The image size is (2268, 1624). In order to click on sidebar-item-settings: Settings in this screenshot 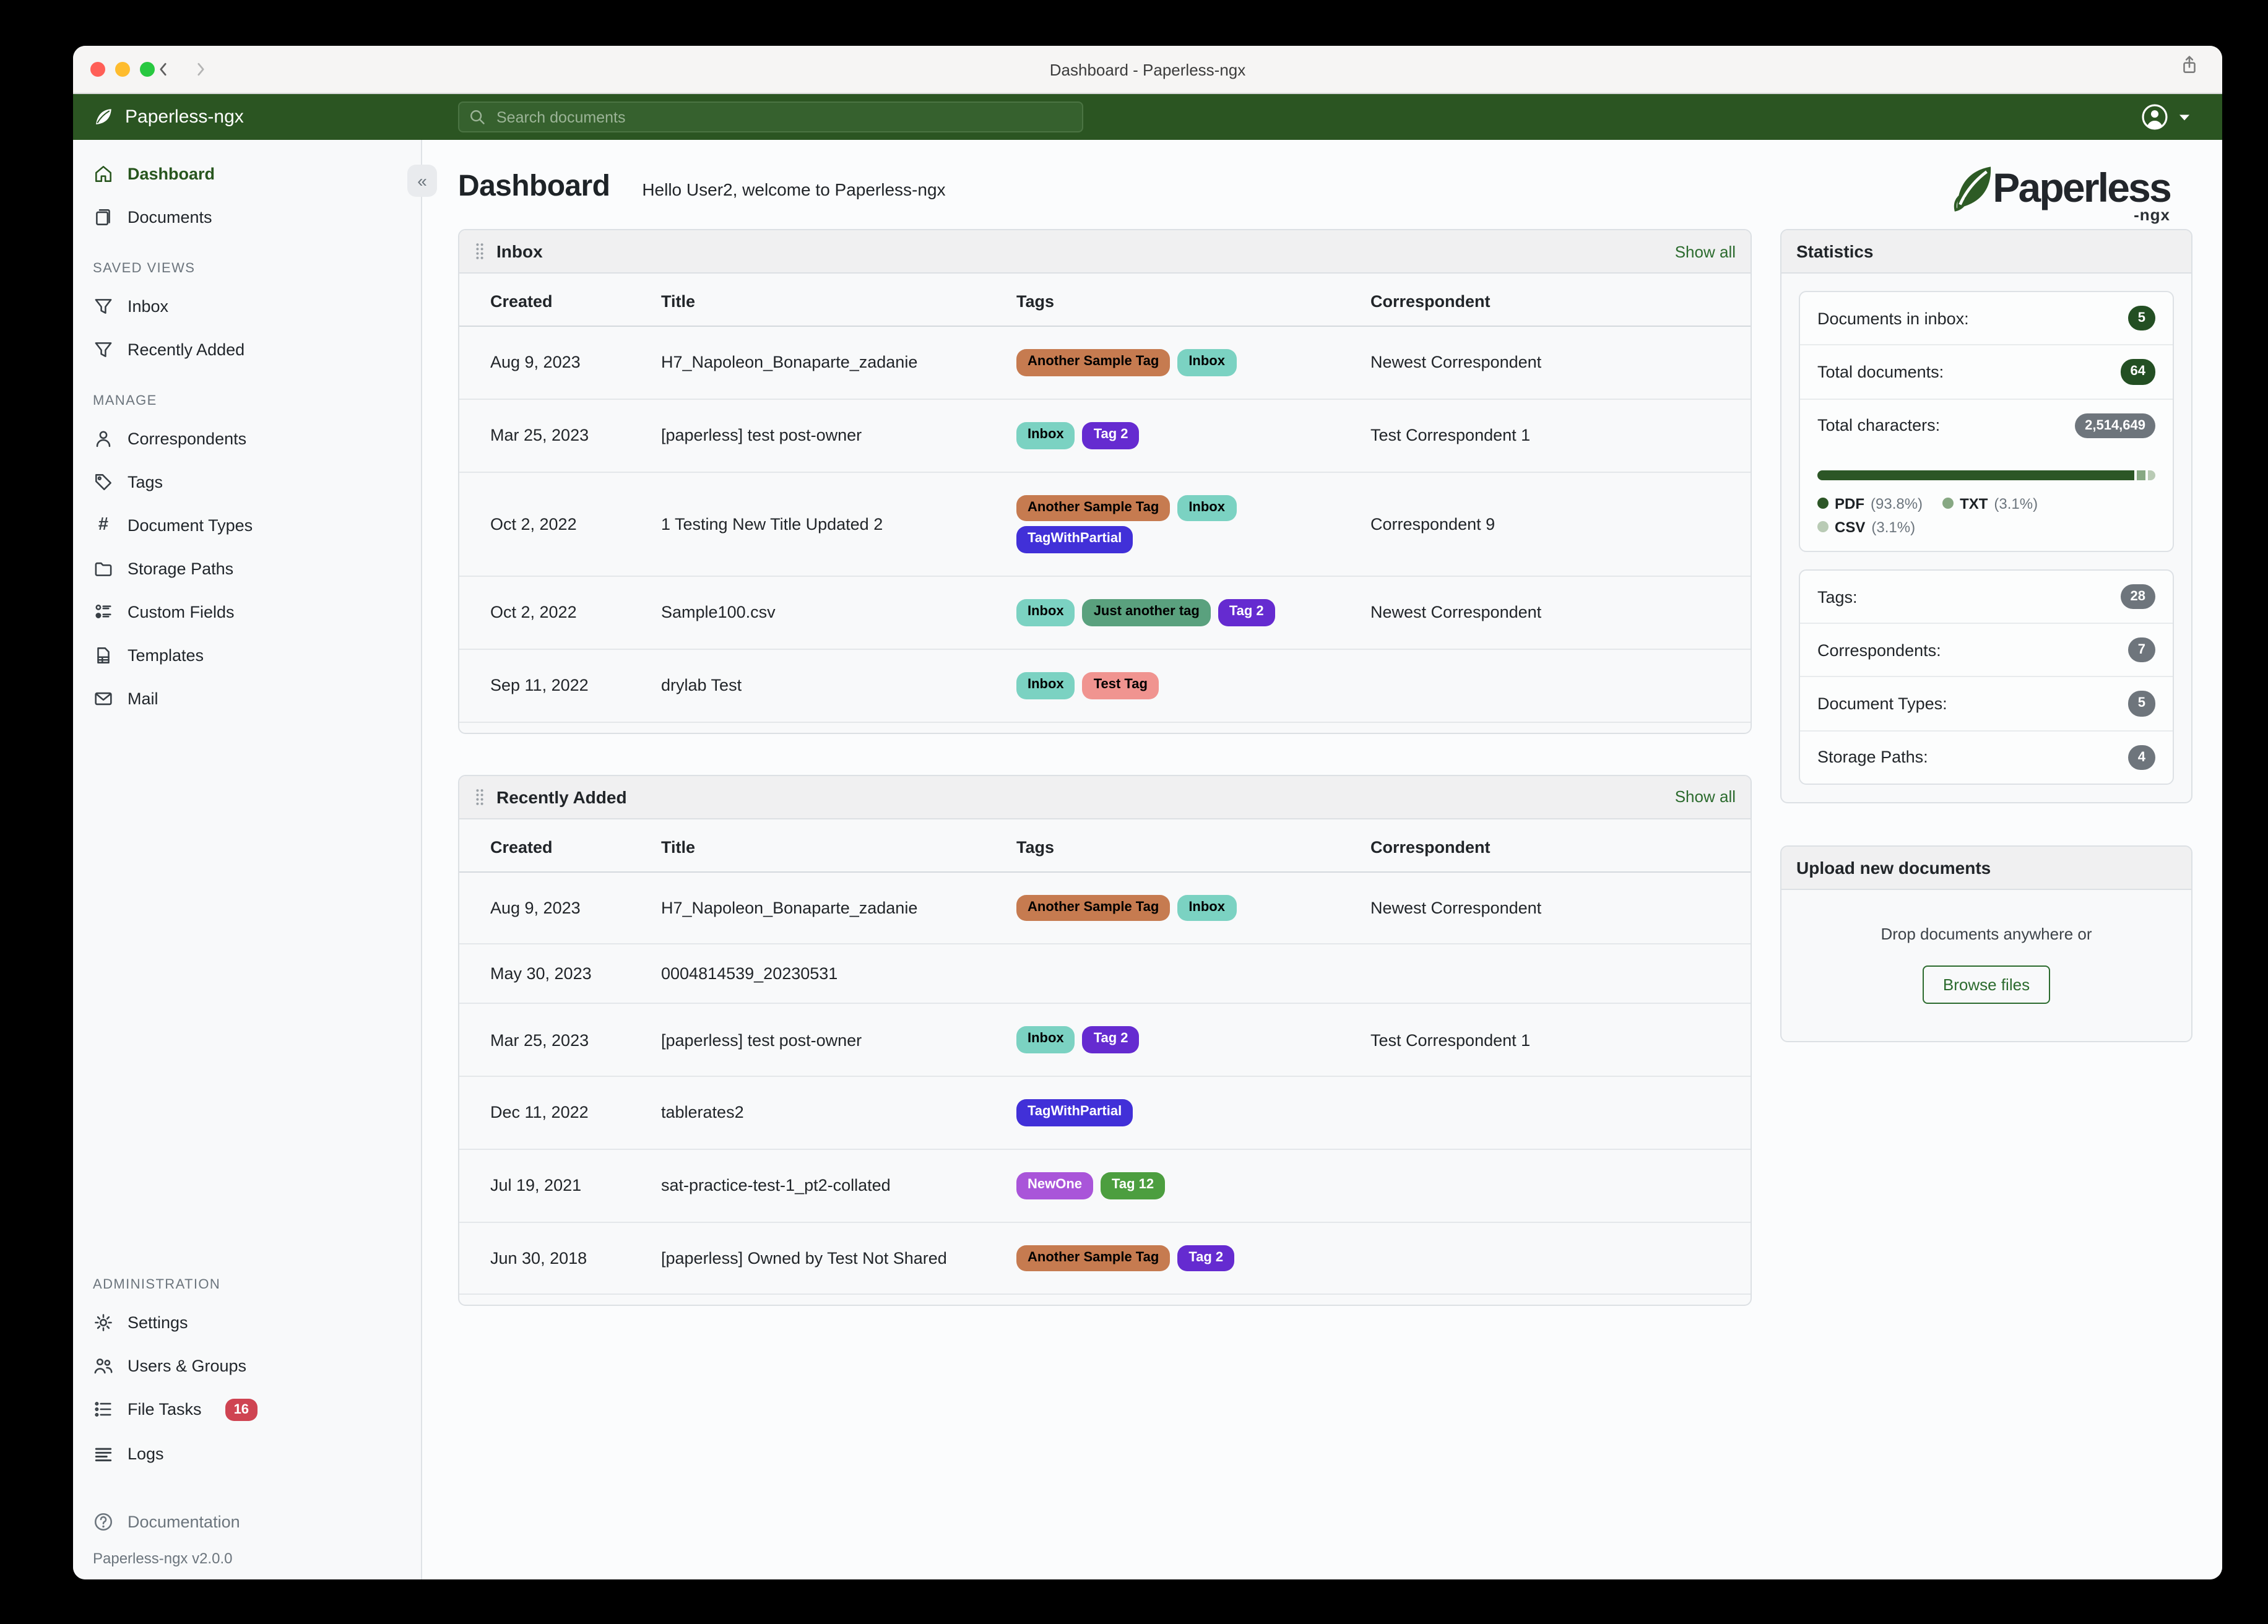, I will do `click(247, 1322)`.